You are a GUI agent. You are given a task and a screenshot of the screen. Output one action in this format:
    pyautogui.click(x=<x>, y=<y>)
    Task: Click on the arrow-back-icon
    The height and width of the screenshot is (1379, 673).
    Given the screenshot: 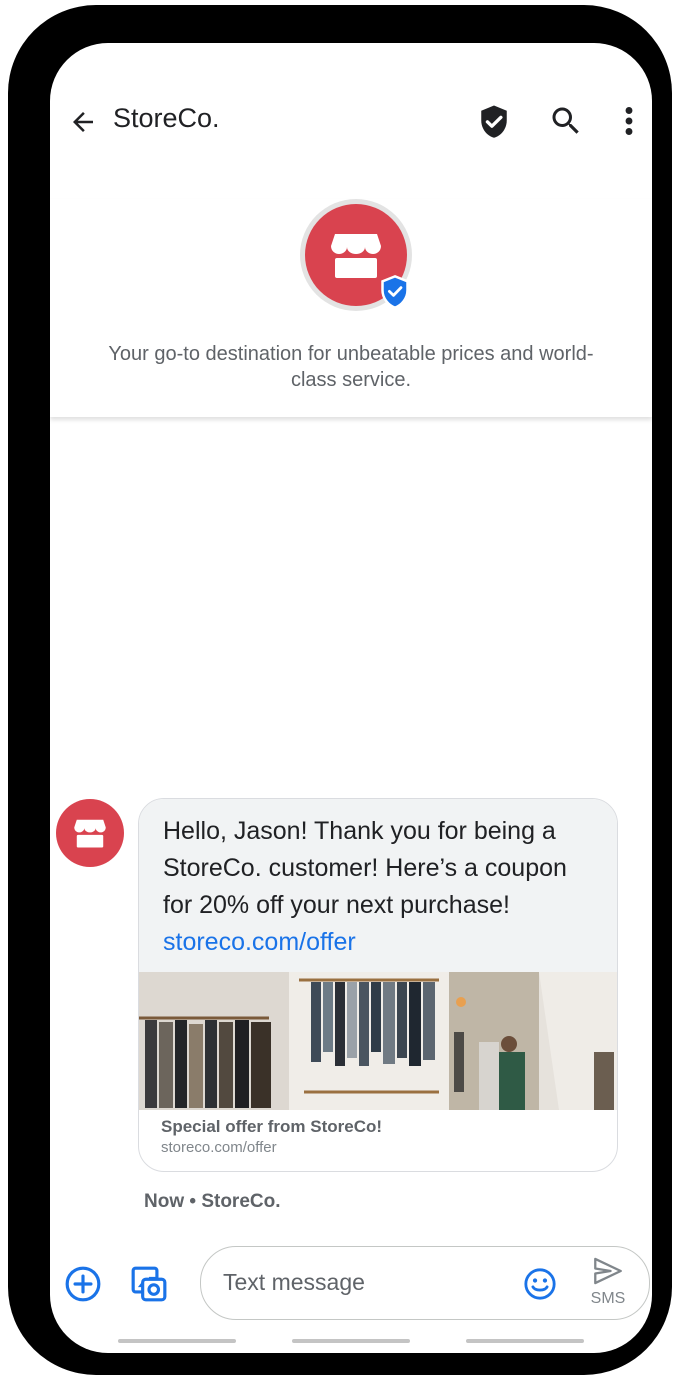 What is the action you would take?
    pyautogui.click(x=83, y=122)
    